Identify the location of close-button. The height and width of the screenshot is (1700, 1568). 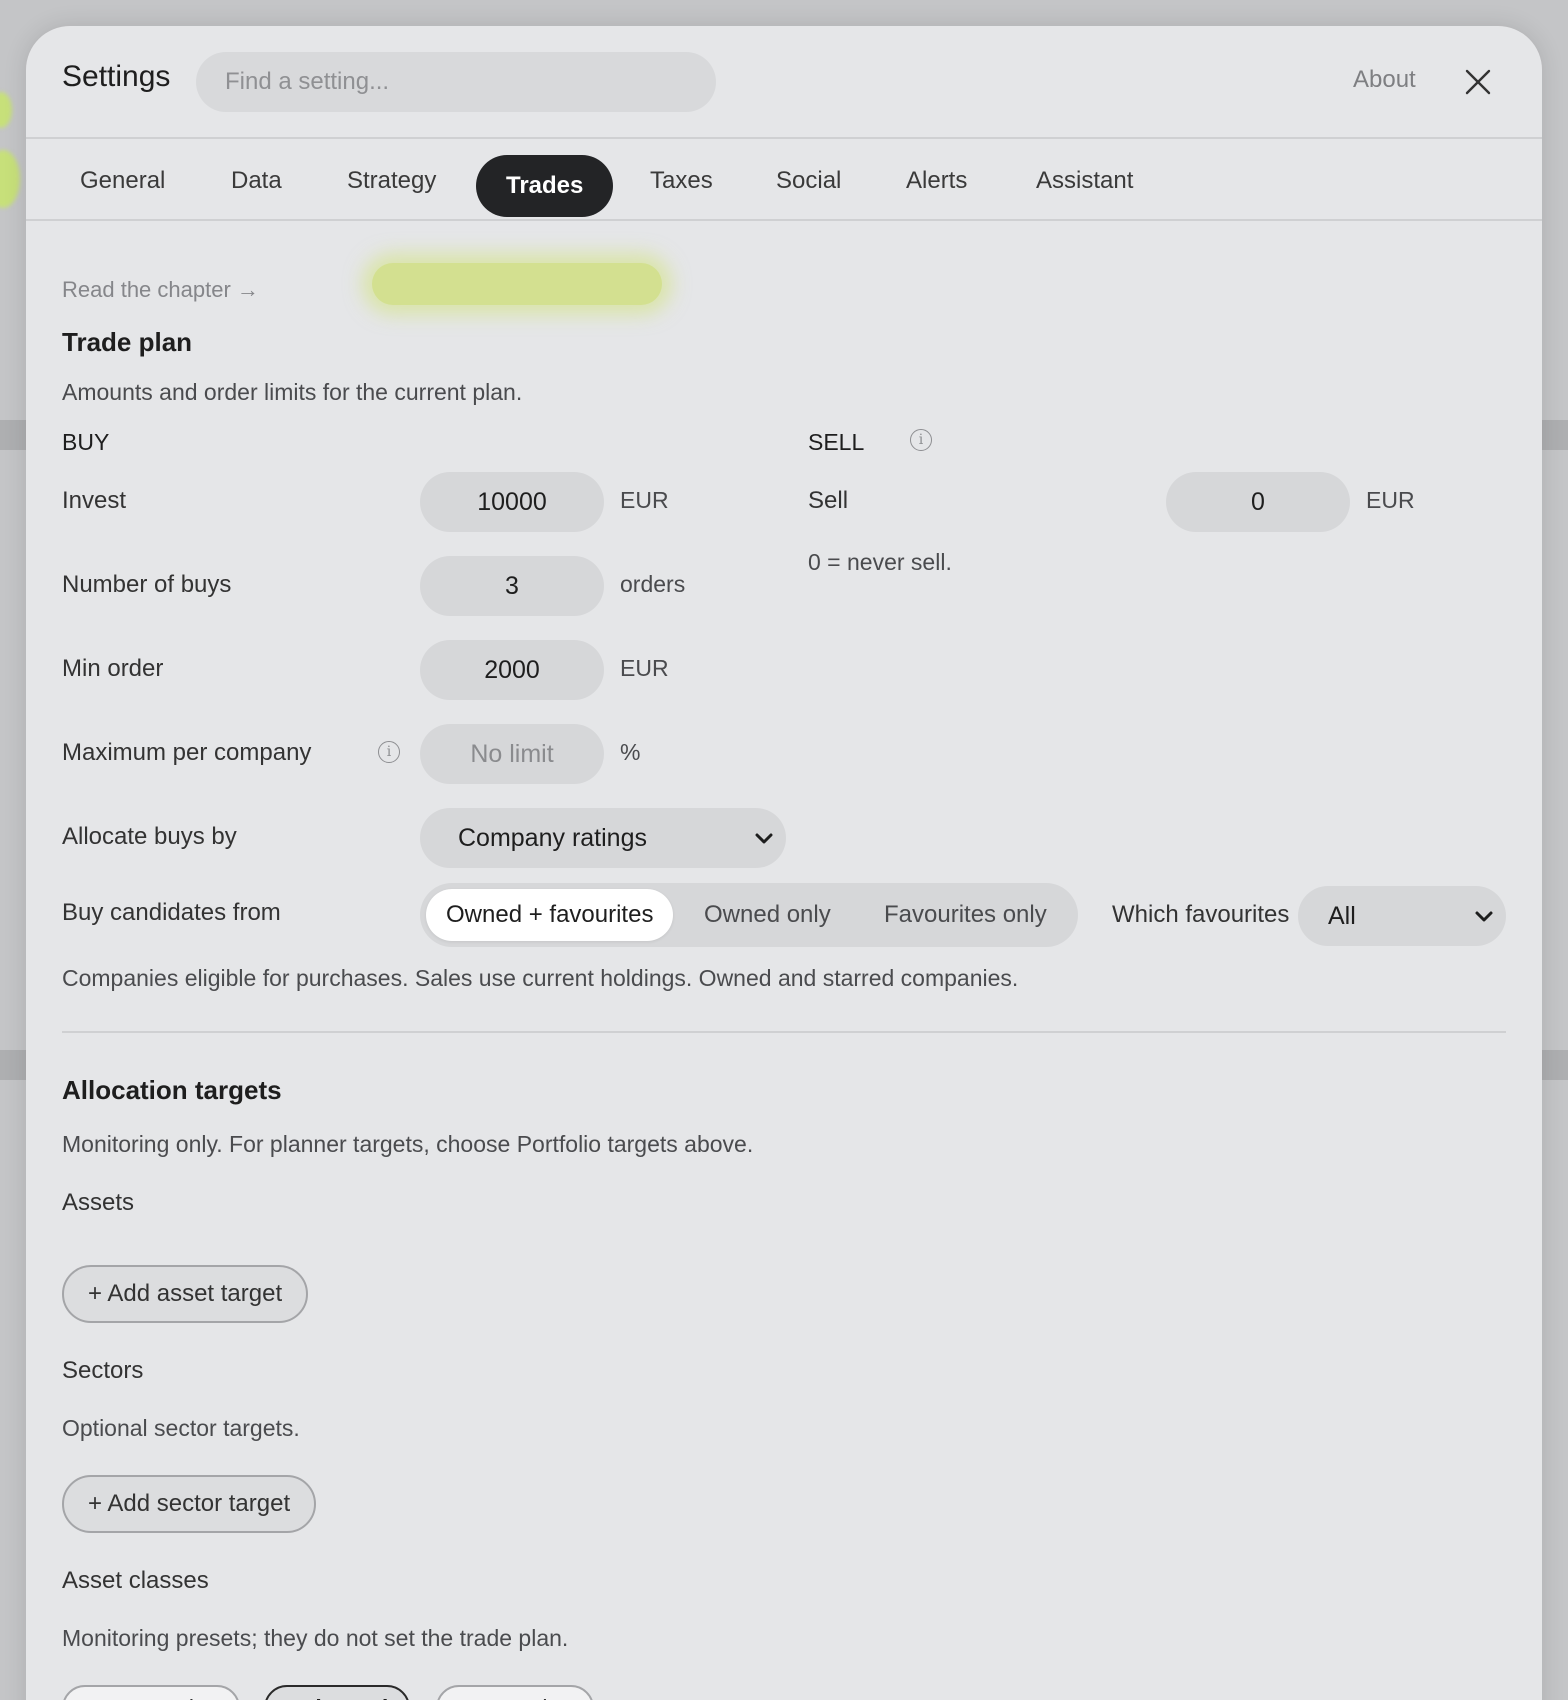
(1478, 82).